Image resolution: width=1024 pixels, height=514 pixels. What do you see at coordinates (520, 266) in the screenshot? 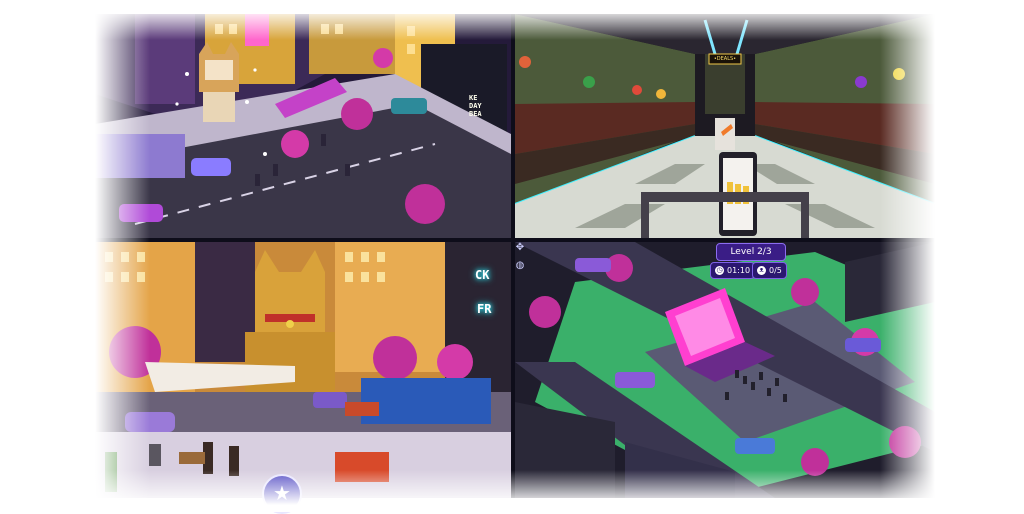
I see `globe-icon: ◍` at bounding box center [520, 266].